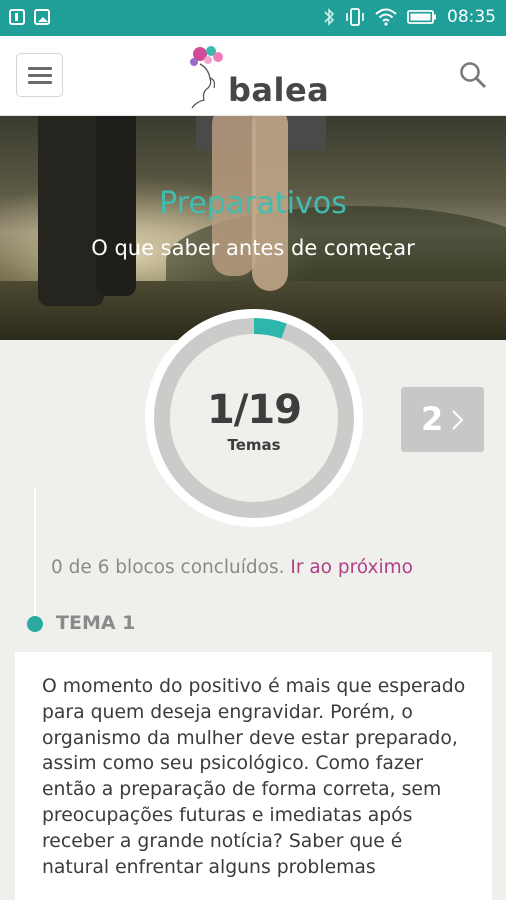  I want to click on status-bar: 08:35, so click(253, 18).